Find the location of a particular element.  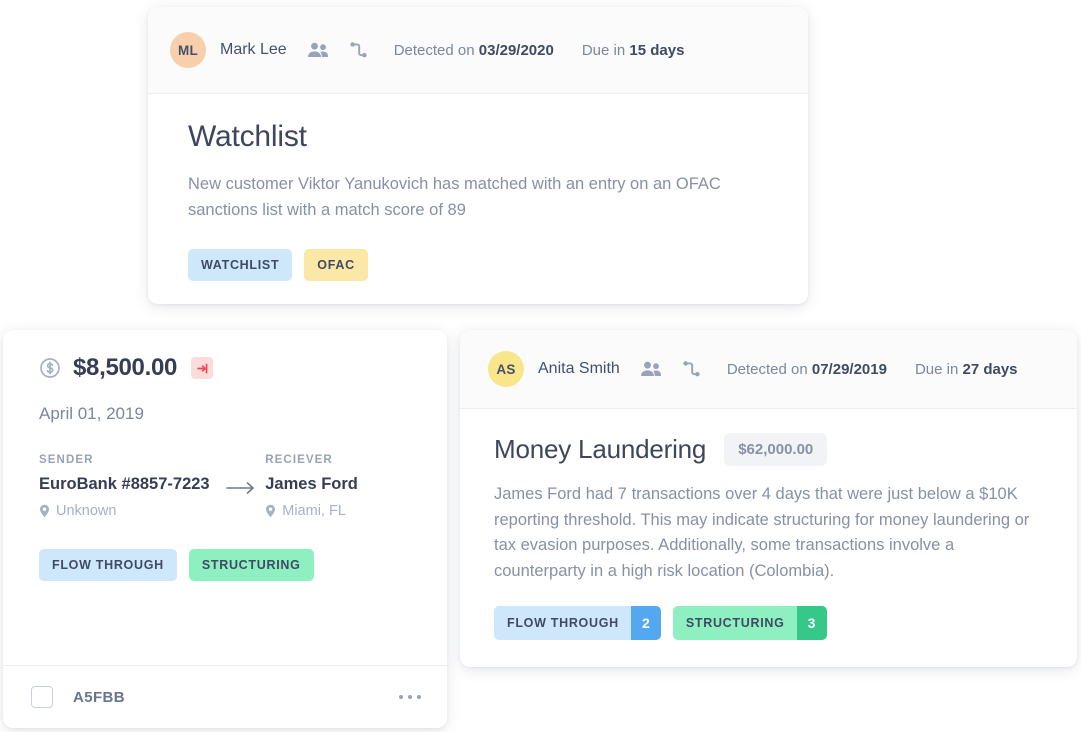

due-in: Due in 27 days is located at coordinates (966, 369).